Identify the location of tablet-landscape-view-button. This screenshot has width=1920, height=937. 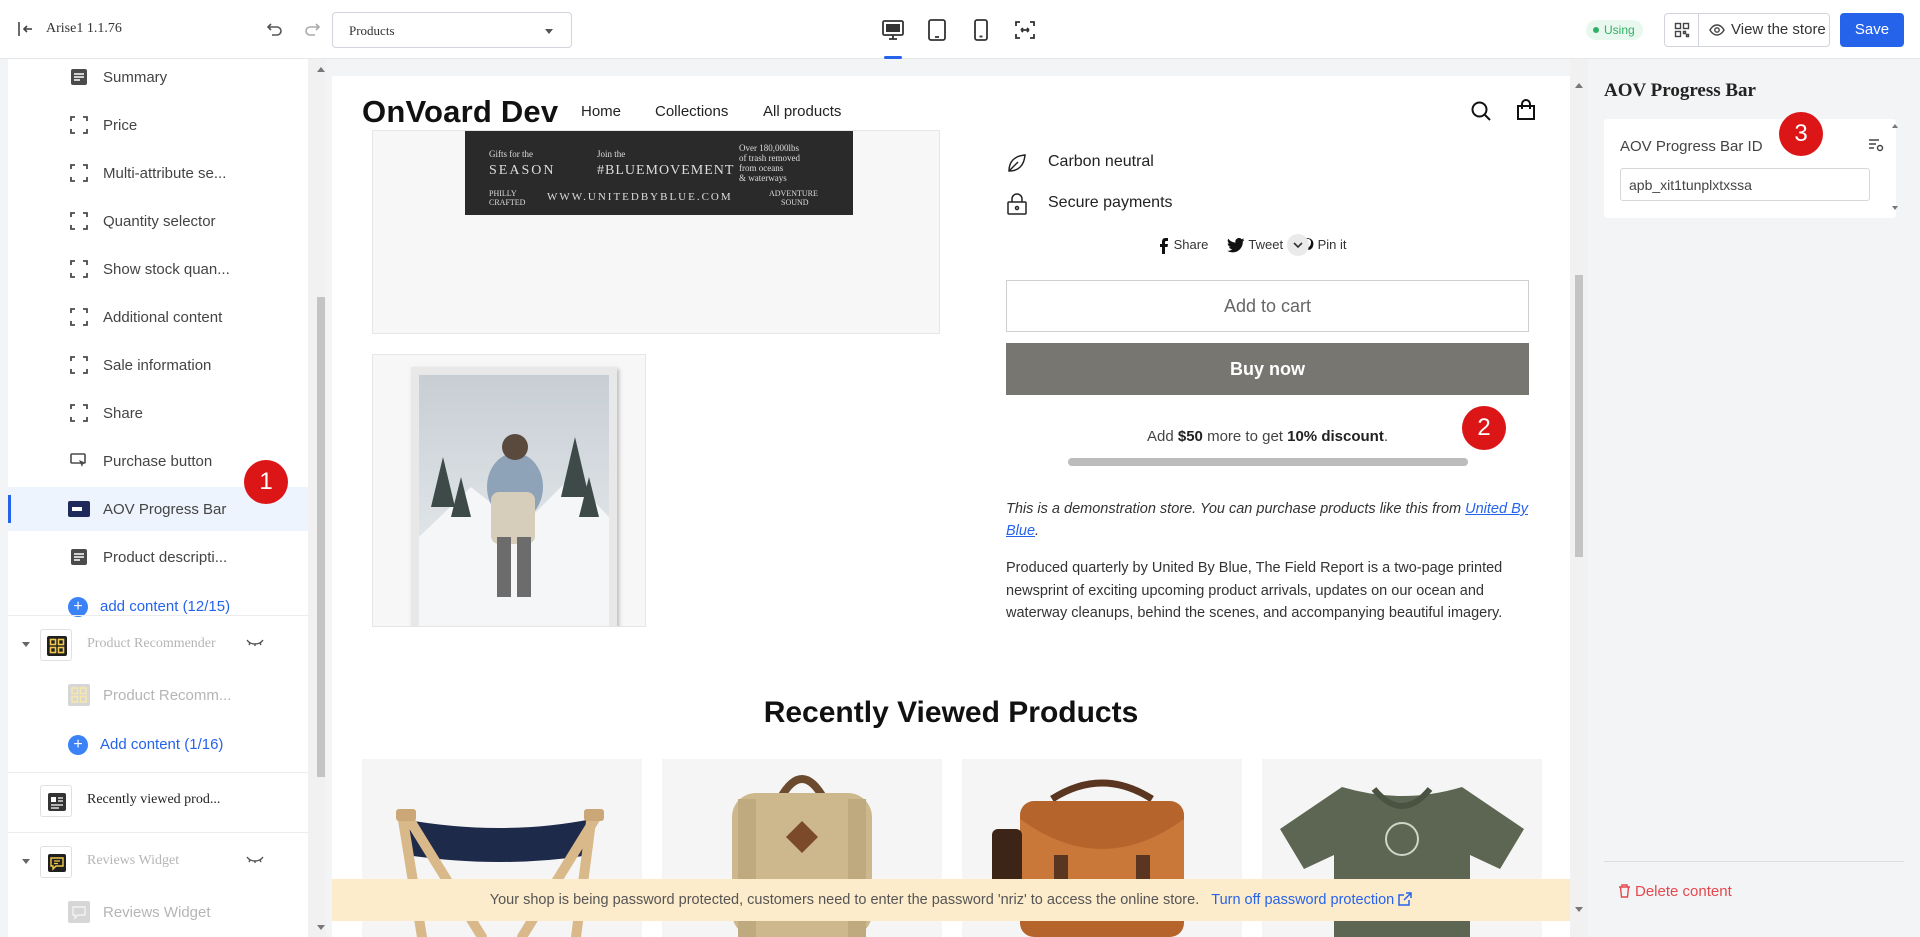
(937, 30).